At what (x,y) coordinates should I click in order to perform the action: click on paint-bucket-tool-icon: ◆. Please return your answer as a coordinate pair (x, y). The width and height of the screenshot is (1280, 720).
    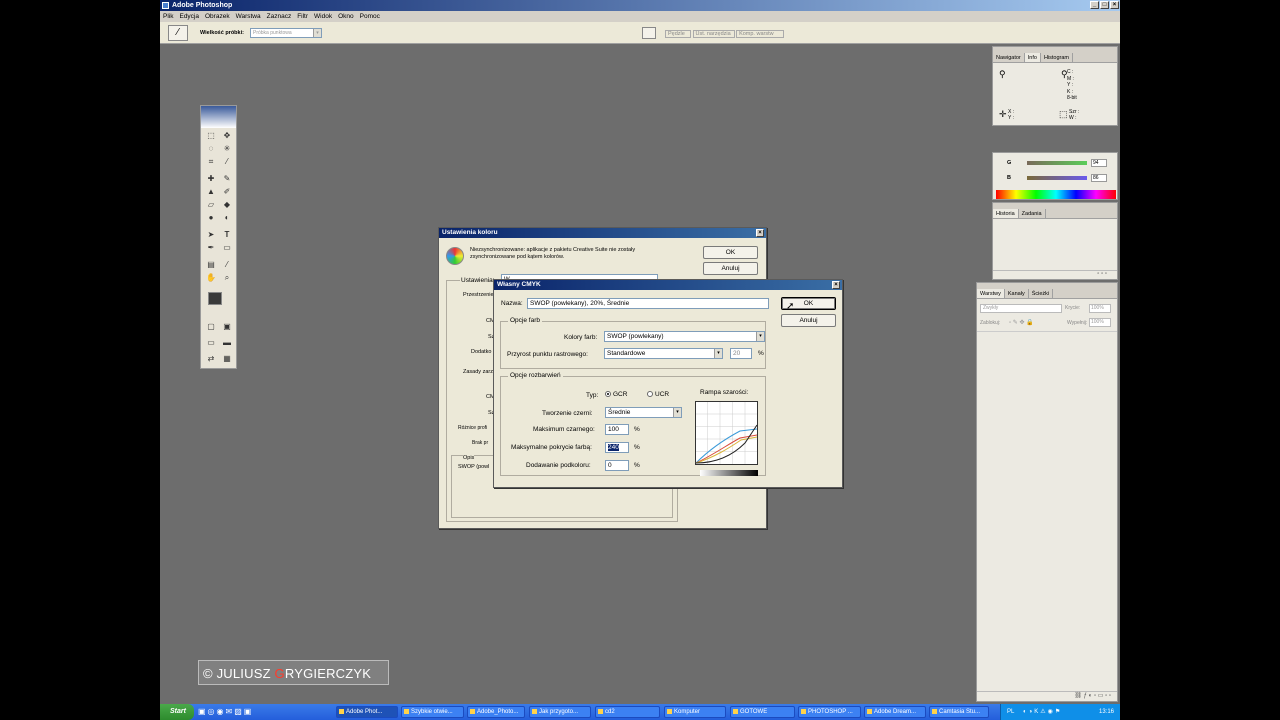
    Looking at the image, I should click on (227, 205).